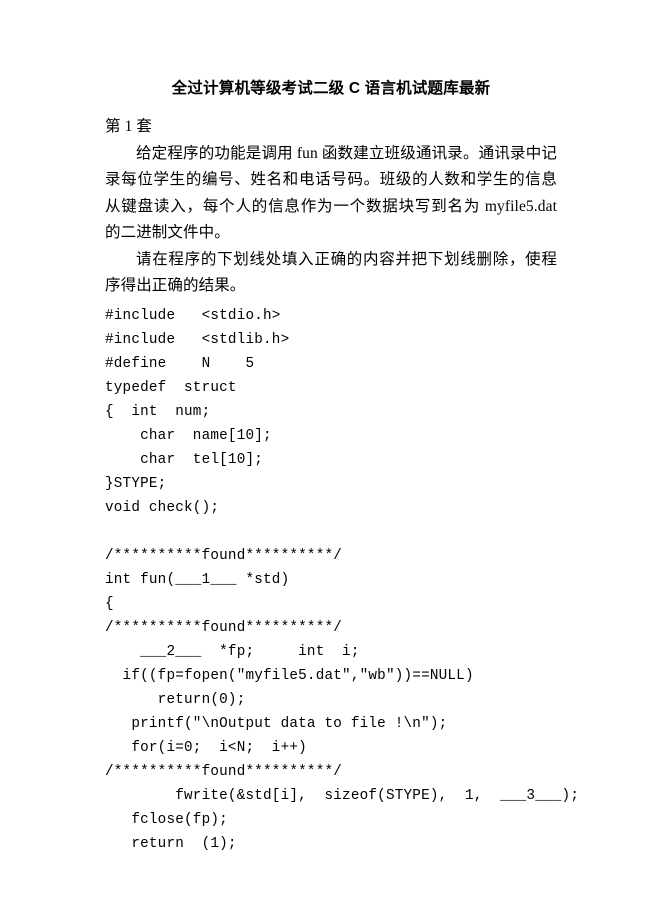  I want to click on code-line: ___2___ *fp; int i;, so click(232, 651).